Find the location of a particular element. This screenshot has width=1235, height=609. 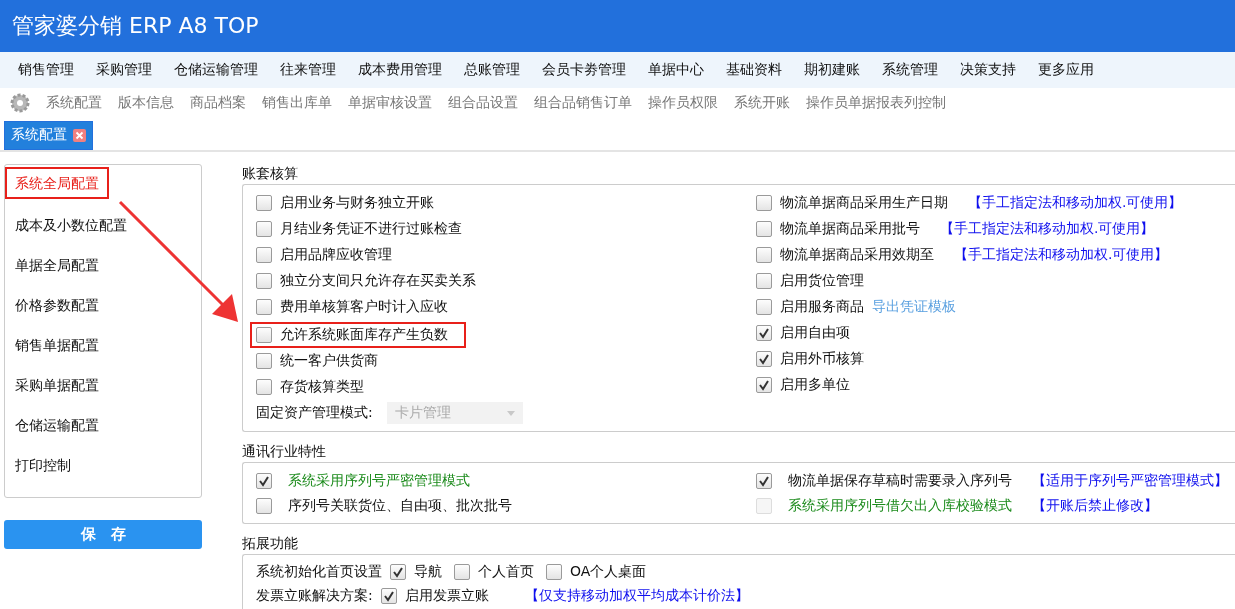

close-icon is located at coordinates (79, 135).